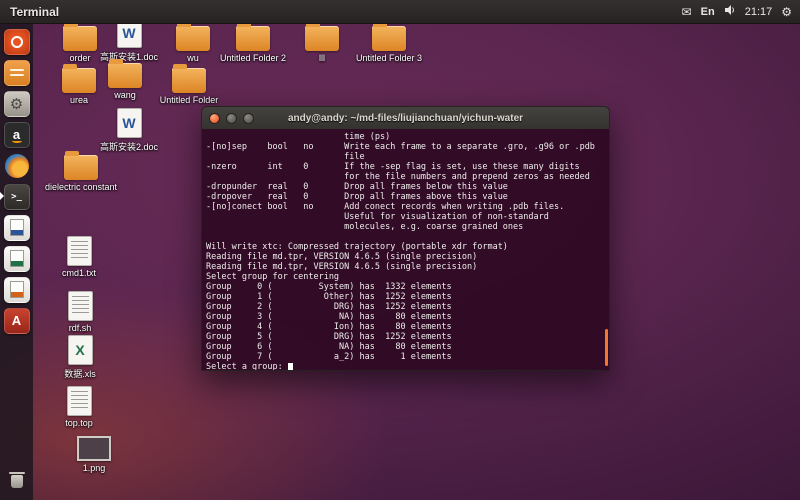 The height and width of the screenshot is (500, 800). I want to click on launcher-item-amazon: a, so click(16, 134).